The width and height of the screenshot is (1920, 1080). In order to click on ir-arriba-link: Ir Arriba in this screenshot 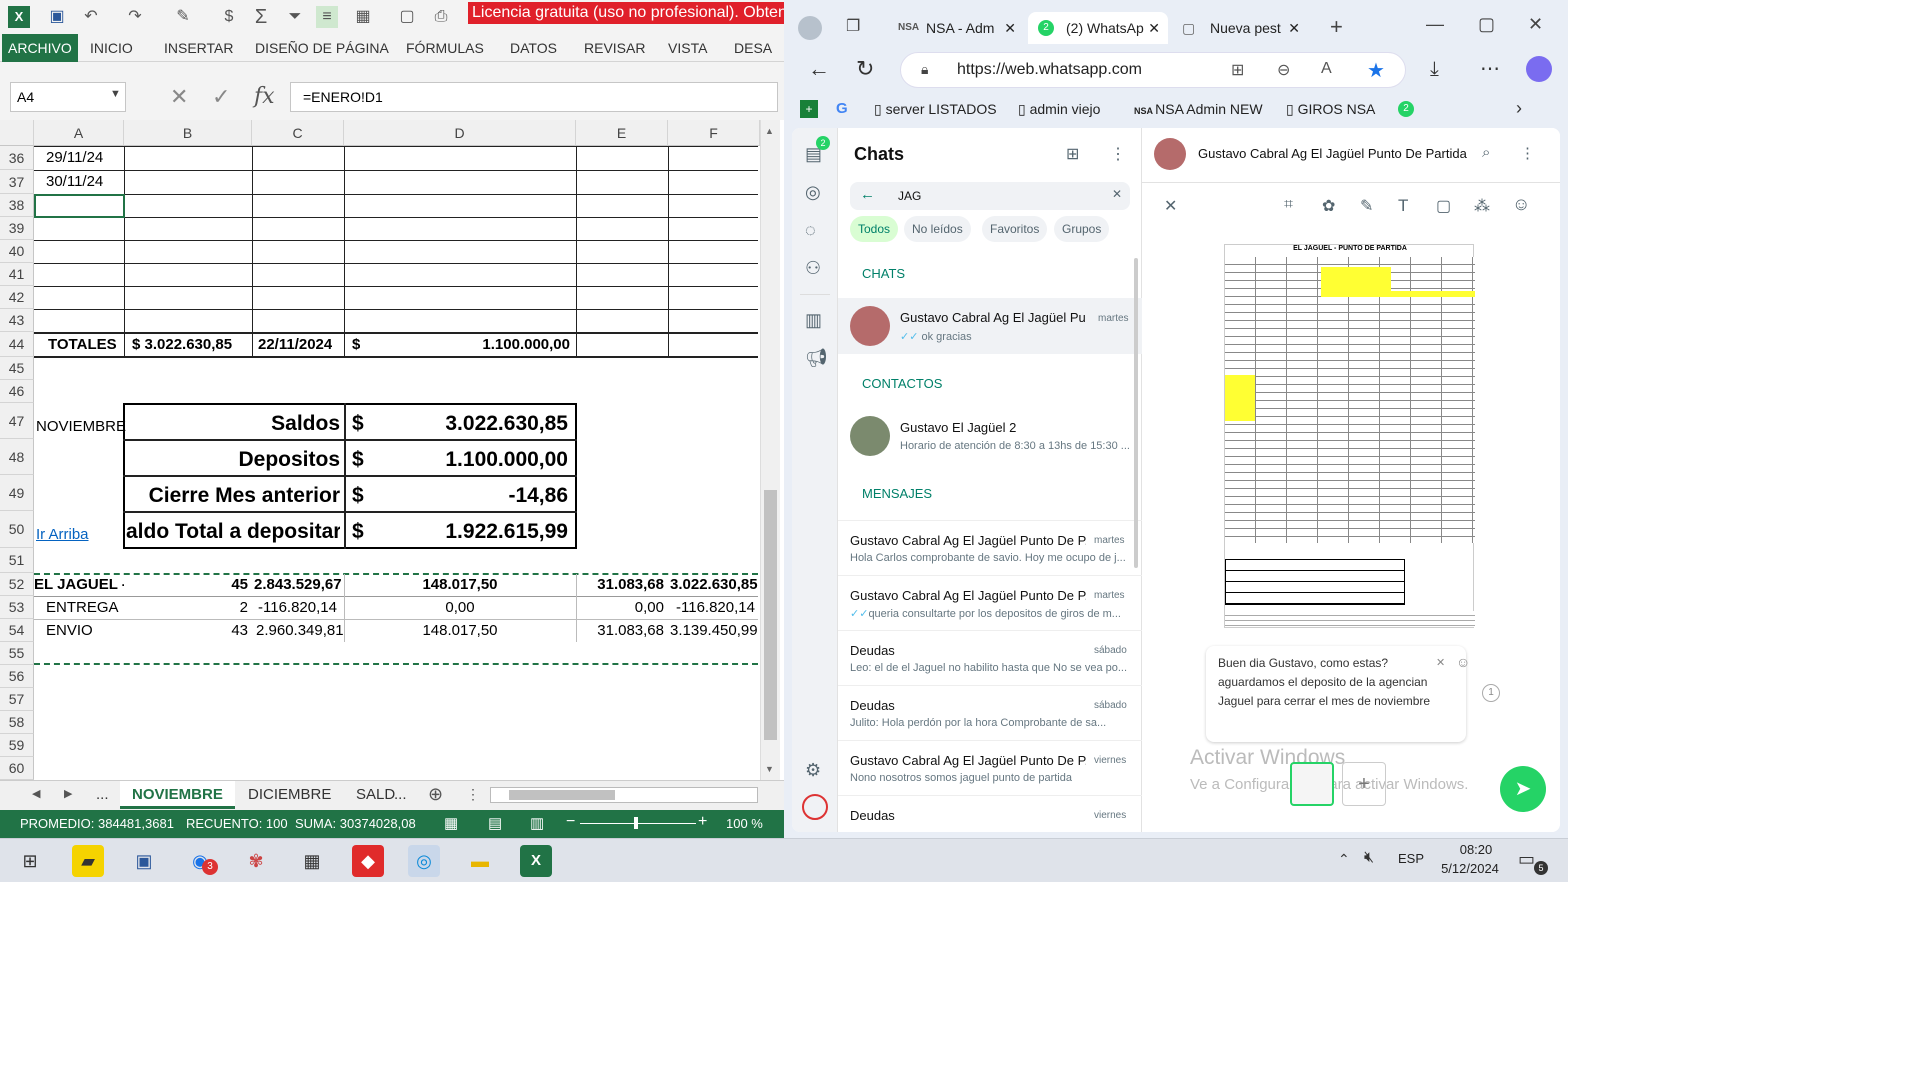, I will do `click(62, 534)`.